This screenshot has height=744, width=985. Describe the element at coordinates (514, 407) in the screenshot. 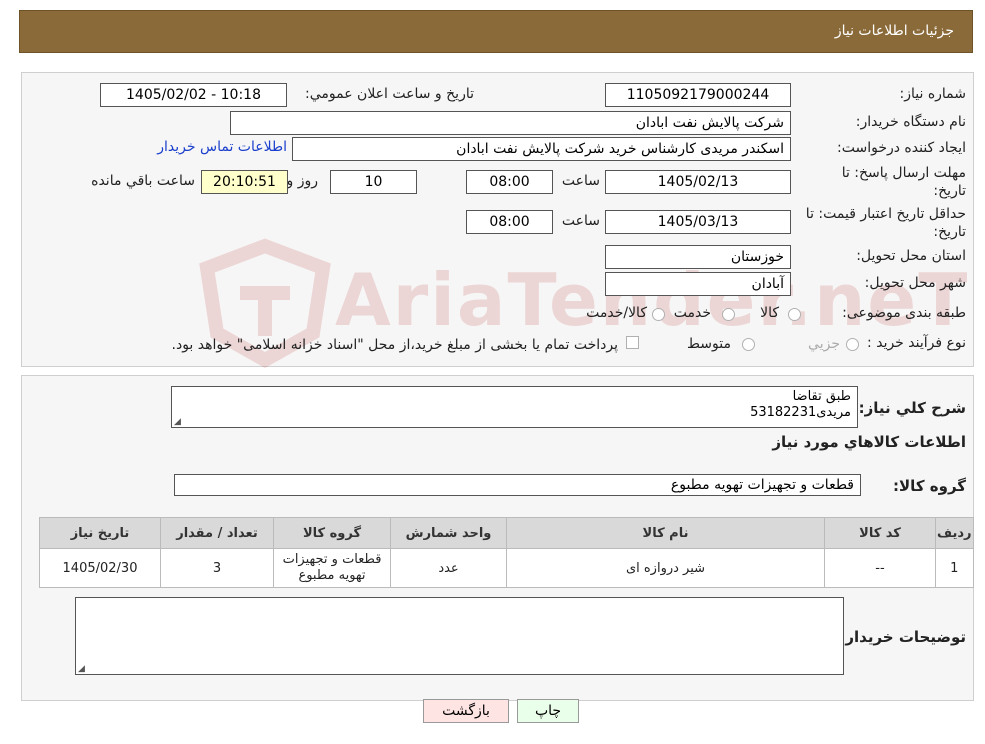

I see `description-textarea: طبق تقاضا مریدی53182231 ◢` at that location.